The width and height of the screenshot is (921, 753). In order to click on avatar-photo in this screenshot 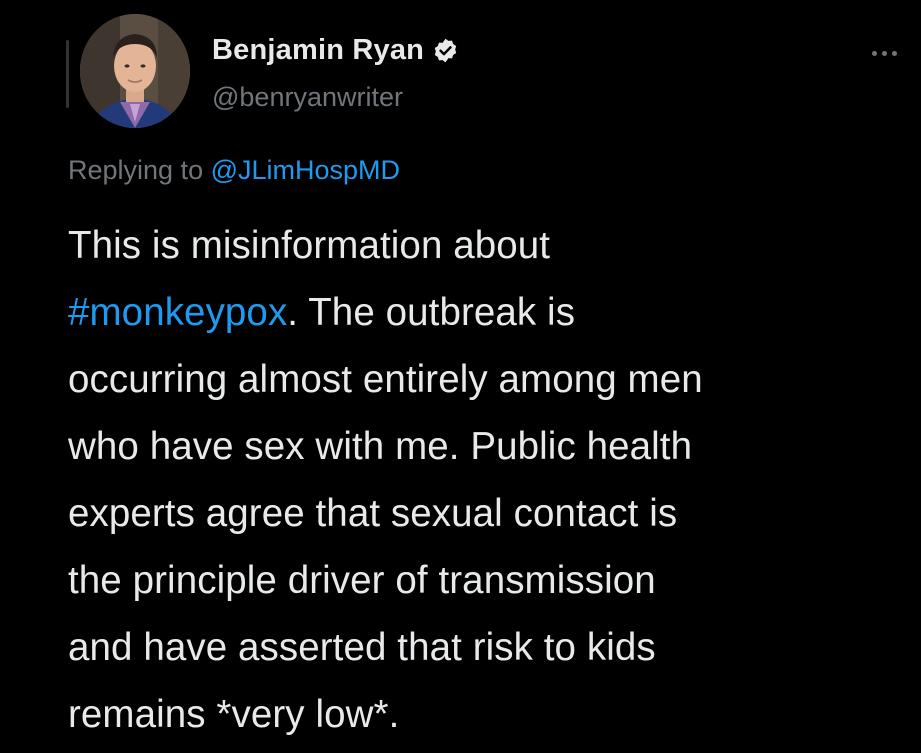, I will do `click(135, 71)`.